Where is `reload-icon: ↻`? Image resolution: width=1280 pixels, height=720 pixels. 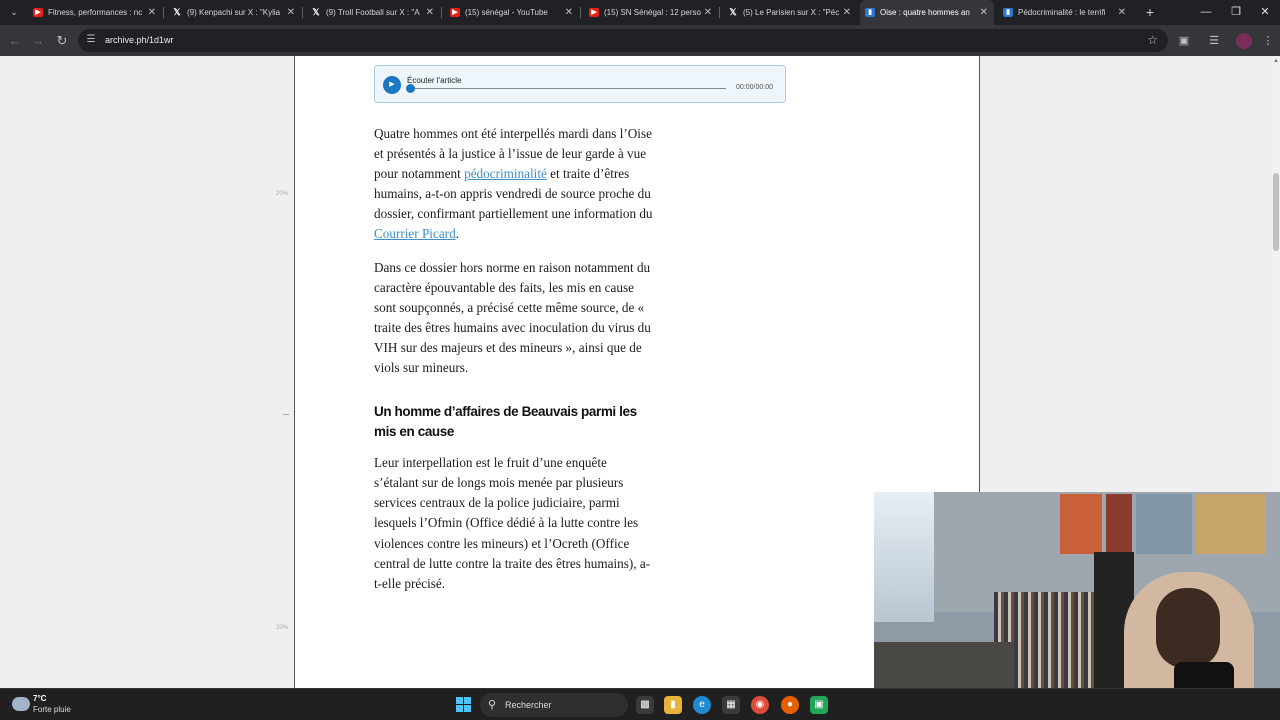 reload-icon: ↻ is located at coordinates (62, 41).